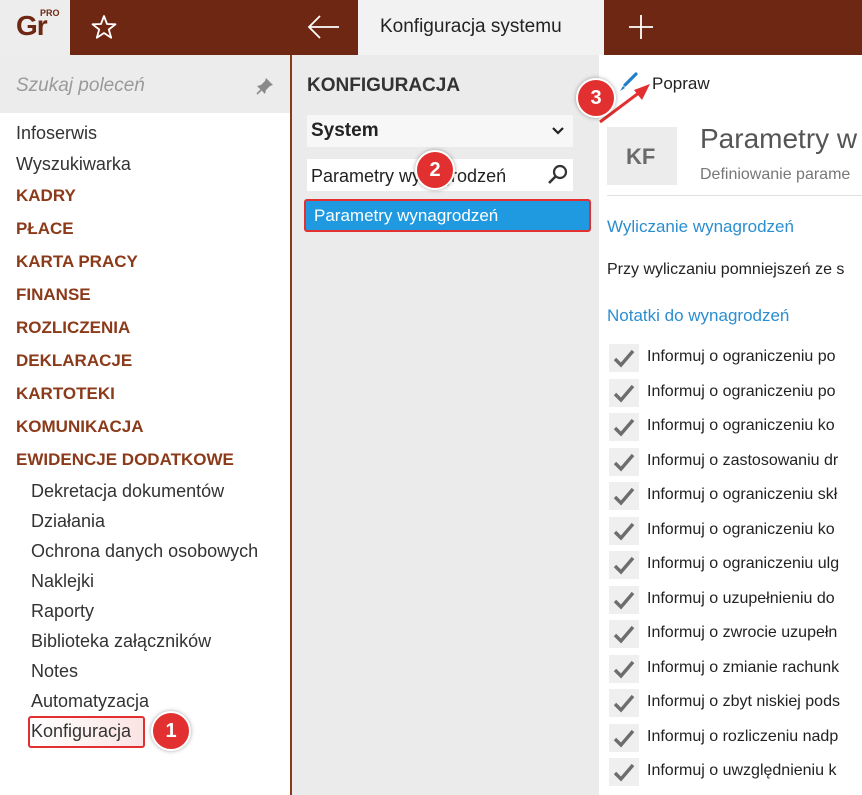  I want to click on star-icon, so click(104, 27).